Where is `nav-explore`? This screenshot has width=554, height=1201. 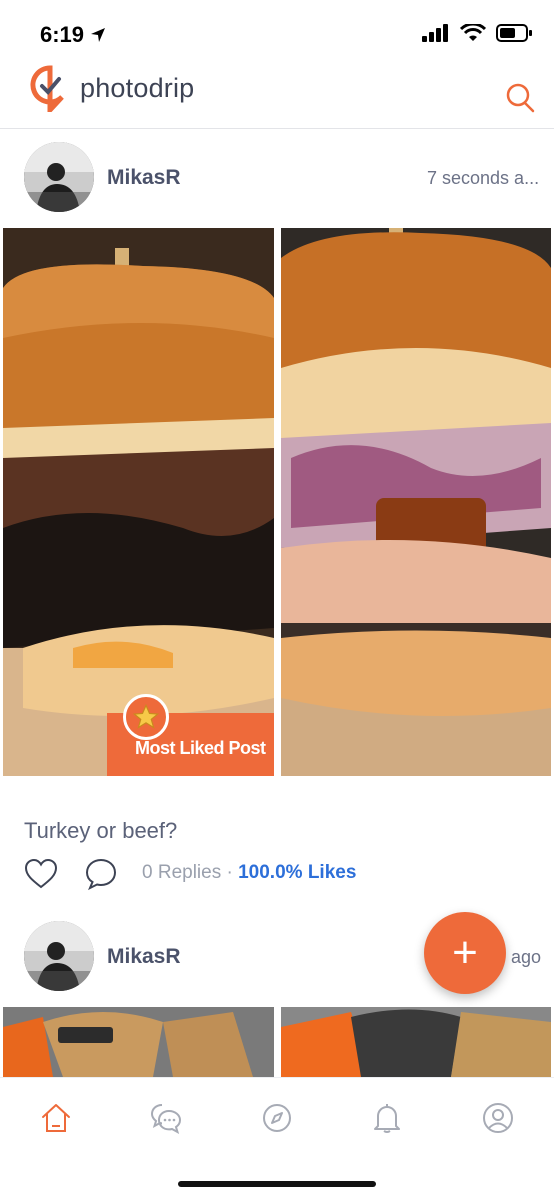 nav-explore is located at coordinates (277, 1118).